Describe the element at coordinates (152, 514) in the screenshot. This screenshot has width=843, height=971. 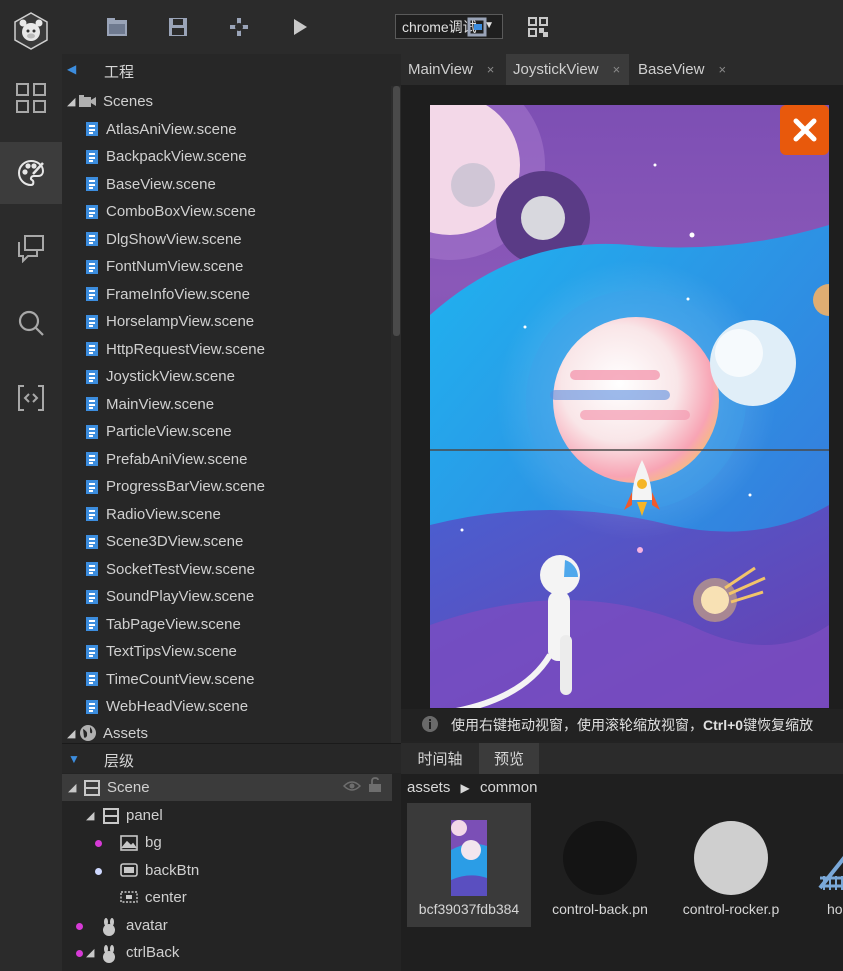
I see `scene-file-item: RadioView.scene` at that location.